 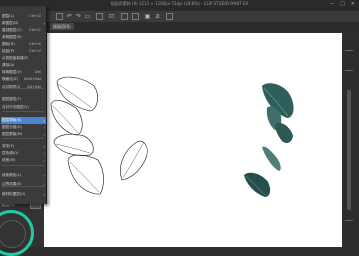 I want to click on menu-item-label: 图层属性(T), so click(x=12, y=99).